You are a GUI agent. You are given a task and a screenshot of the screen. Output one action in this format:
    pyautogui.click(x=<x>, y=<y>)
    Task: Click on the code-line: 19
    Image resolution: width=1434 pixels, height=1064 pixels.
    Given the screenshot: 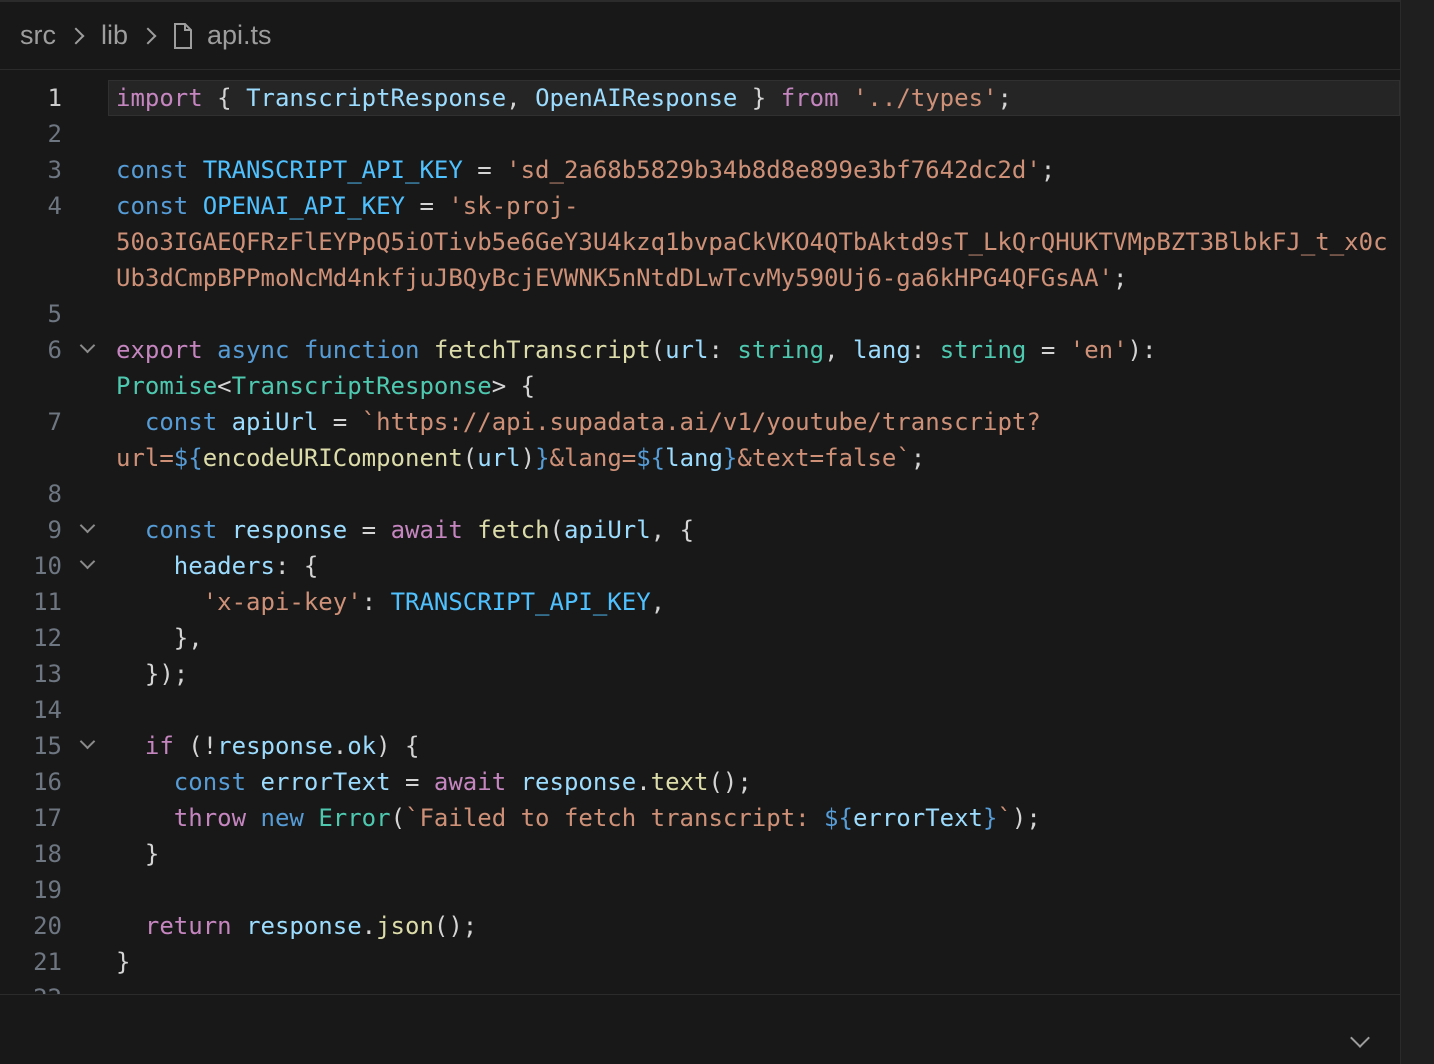 What is the action you would take?
    pyautogui.click(x=700, y=890)
    